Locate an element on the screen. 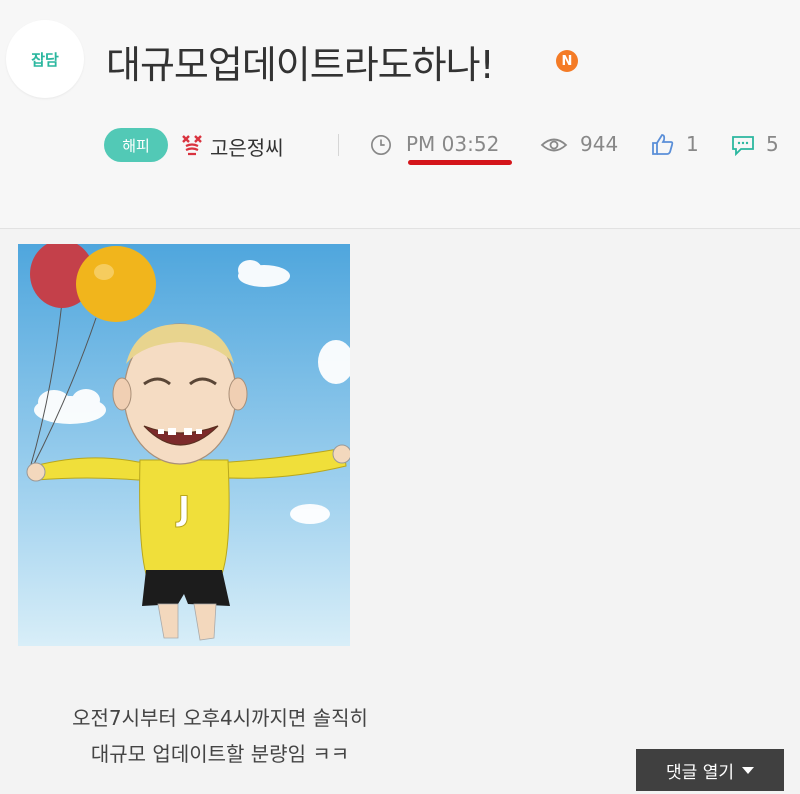 The height and width of the screenshot is (794, 800). eye-icon is located at coordinates (554, 145).